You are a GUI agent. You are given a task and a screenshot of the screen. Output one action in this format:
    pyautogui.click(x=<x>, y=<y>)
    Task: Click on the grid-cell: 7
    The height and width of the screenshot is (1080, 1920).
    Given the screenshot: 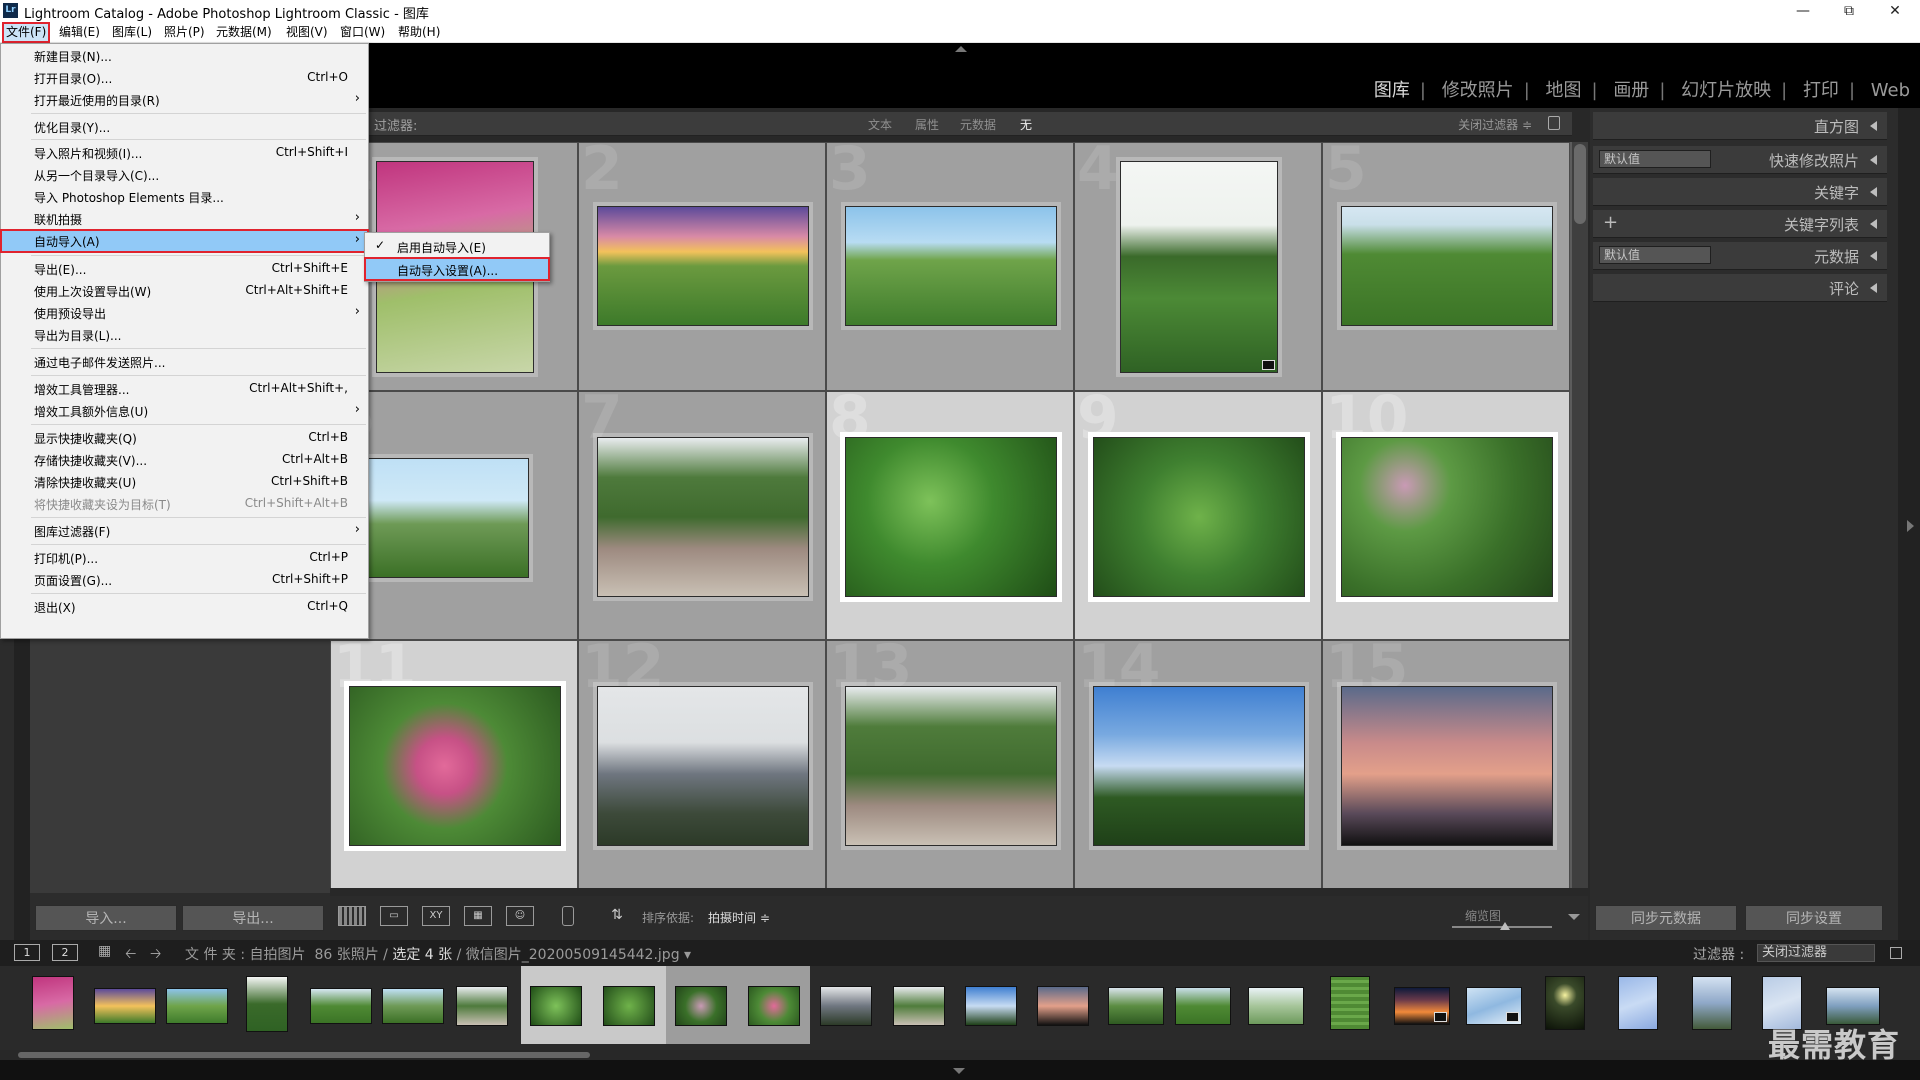 What is the action you would take?
    pyautogui.click(x=702, y=515)
    